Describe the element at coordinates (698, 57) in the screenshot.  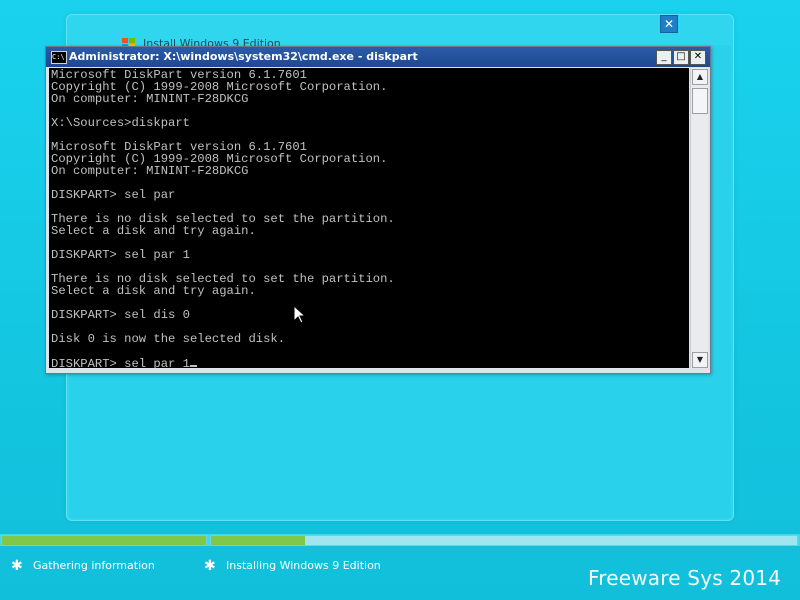
I see `close-button: ✕` at that location.